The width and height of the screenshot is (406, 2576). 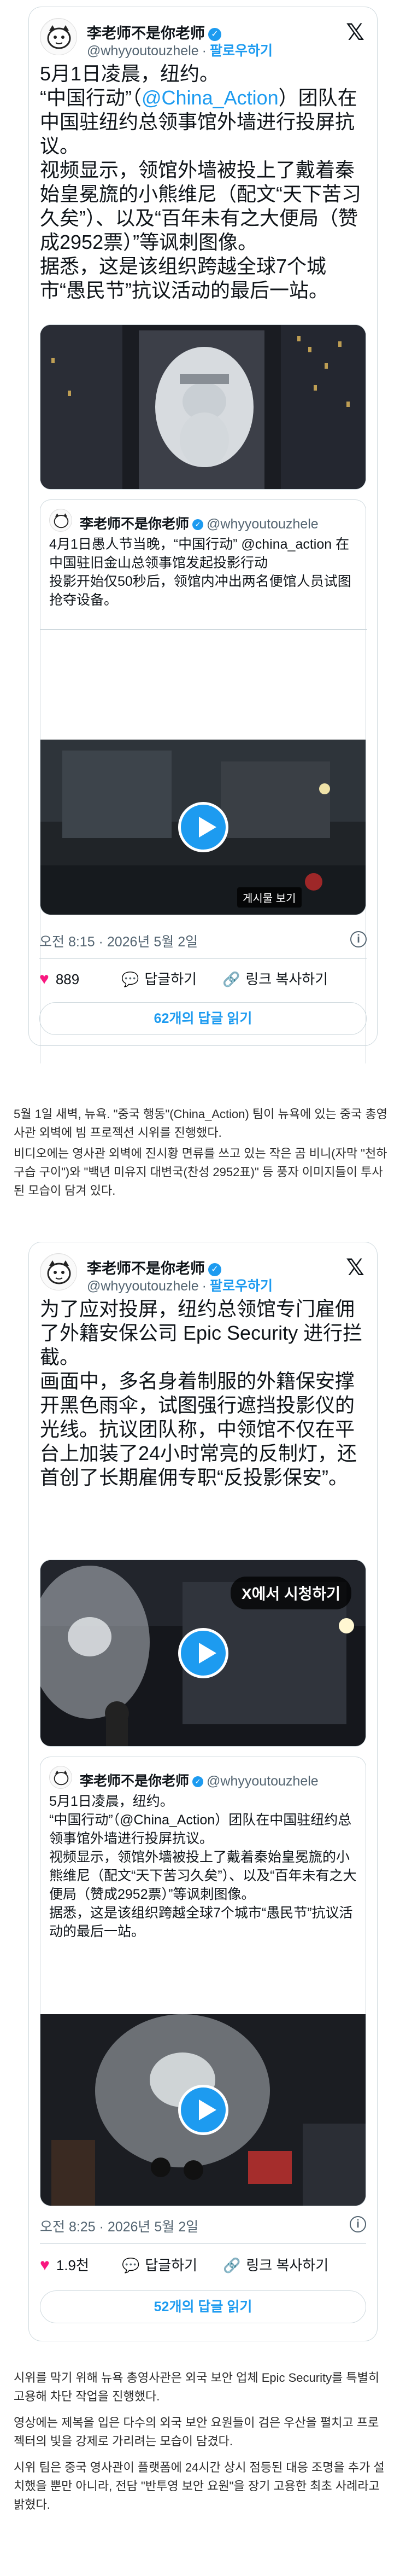 I want to click on quoted-header: 李老师不是你老师 ✓ @whyyoutouzhele, so click(x=203, y=1778).